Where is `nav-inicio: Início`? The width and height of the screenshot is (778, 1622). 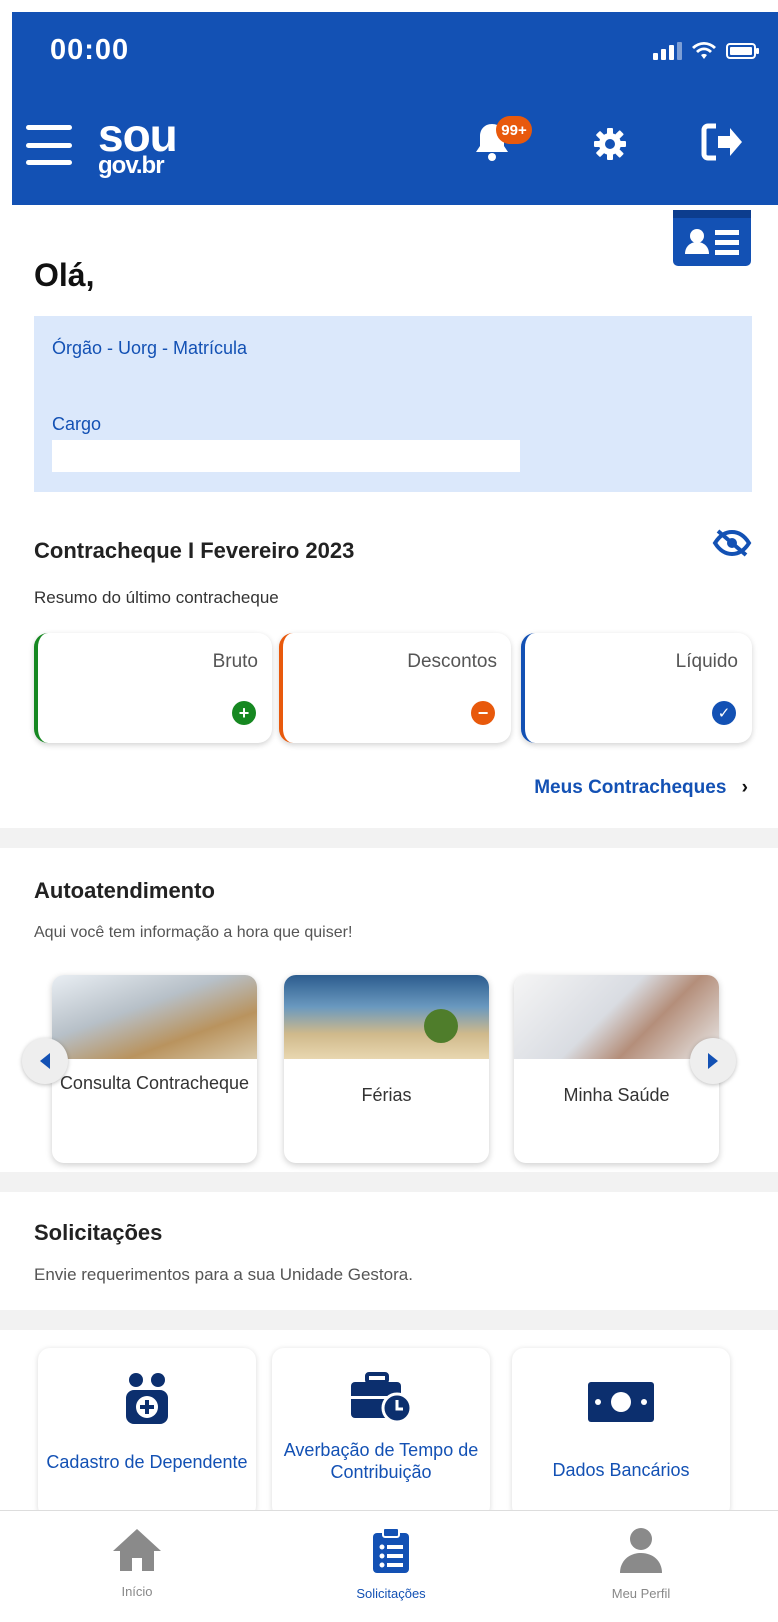 nav-inicio: Início is located at coordinates (137, 1563).